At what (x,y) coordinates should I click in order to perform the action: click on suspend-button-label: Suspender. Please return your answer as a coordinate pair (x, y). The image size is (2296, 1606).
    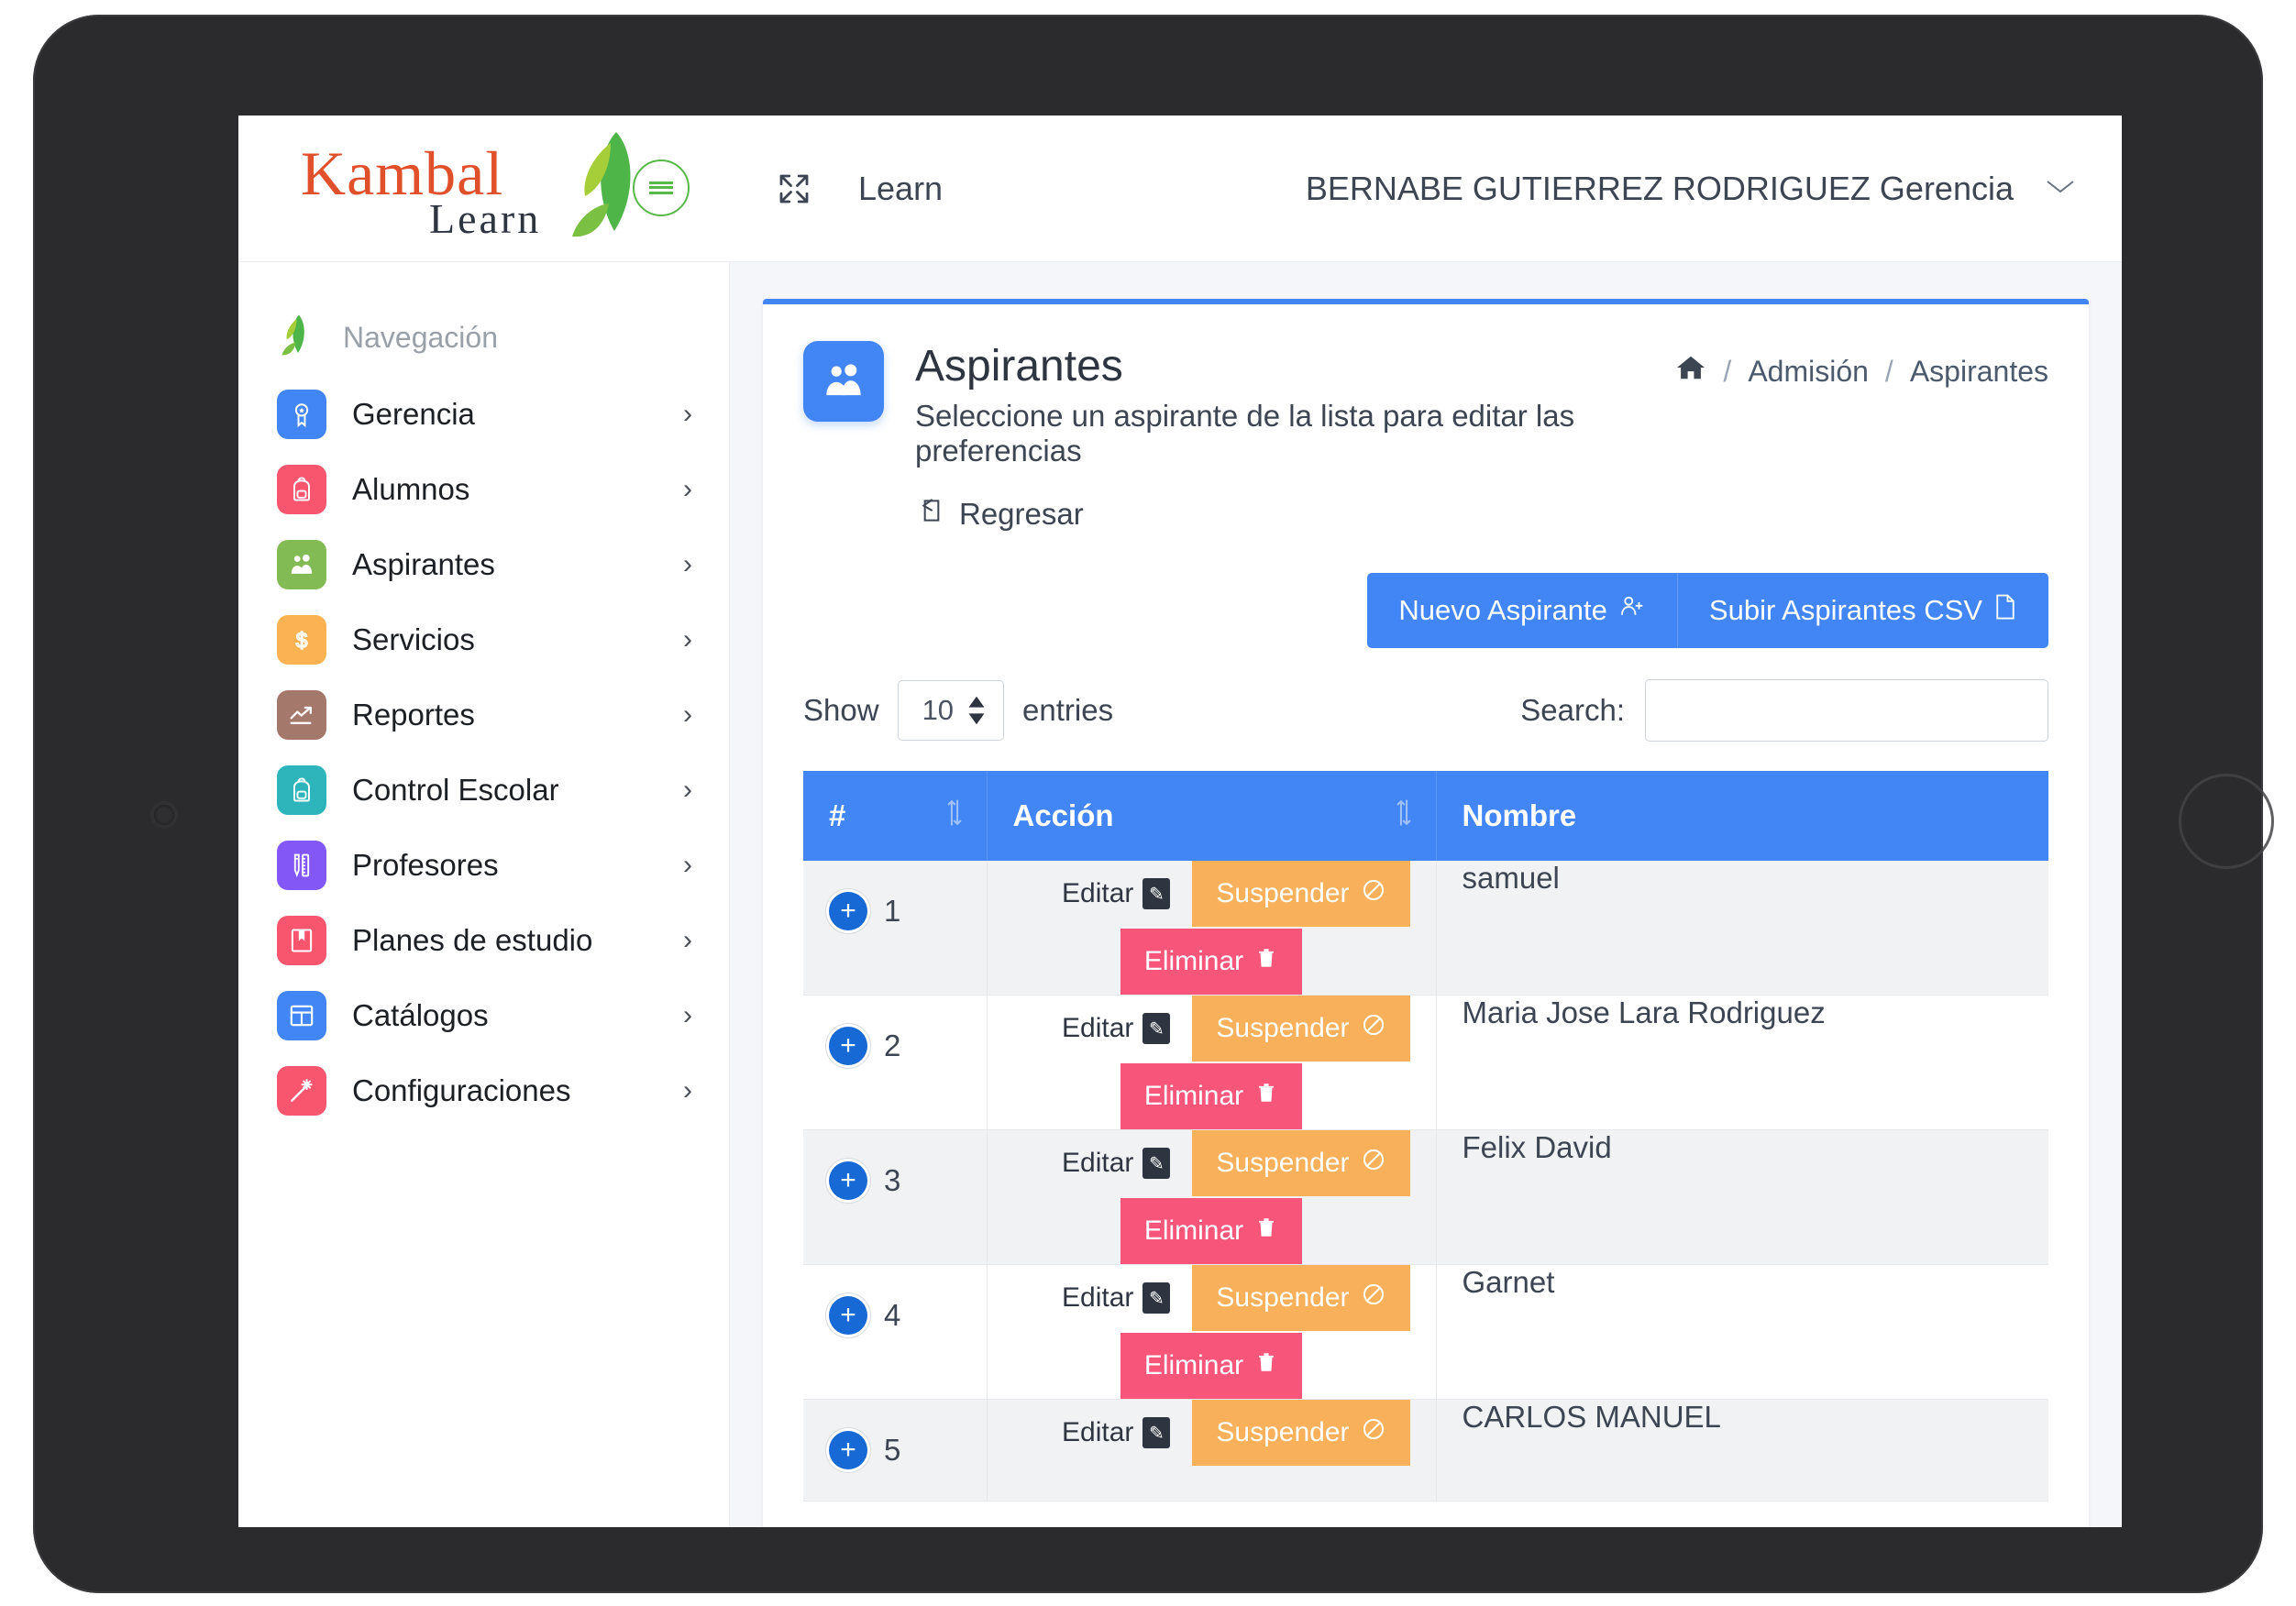
    Looking at the image, I should click on (1283, 1298).